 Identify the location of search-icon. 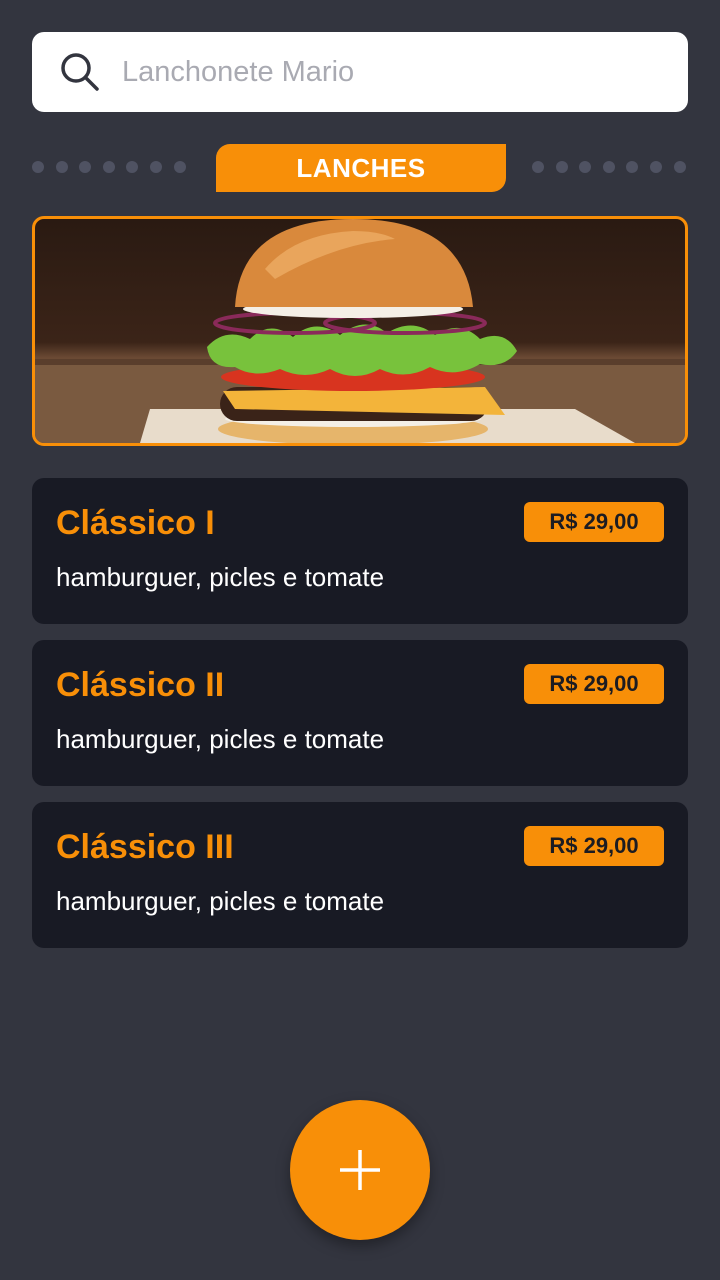
(80, 72).